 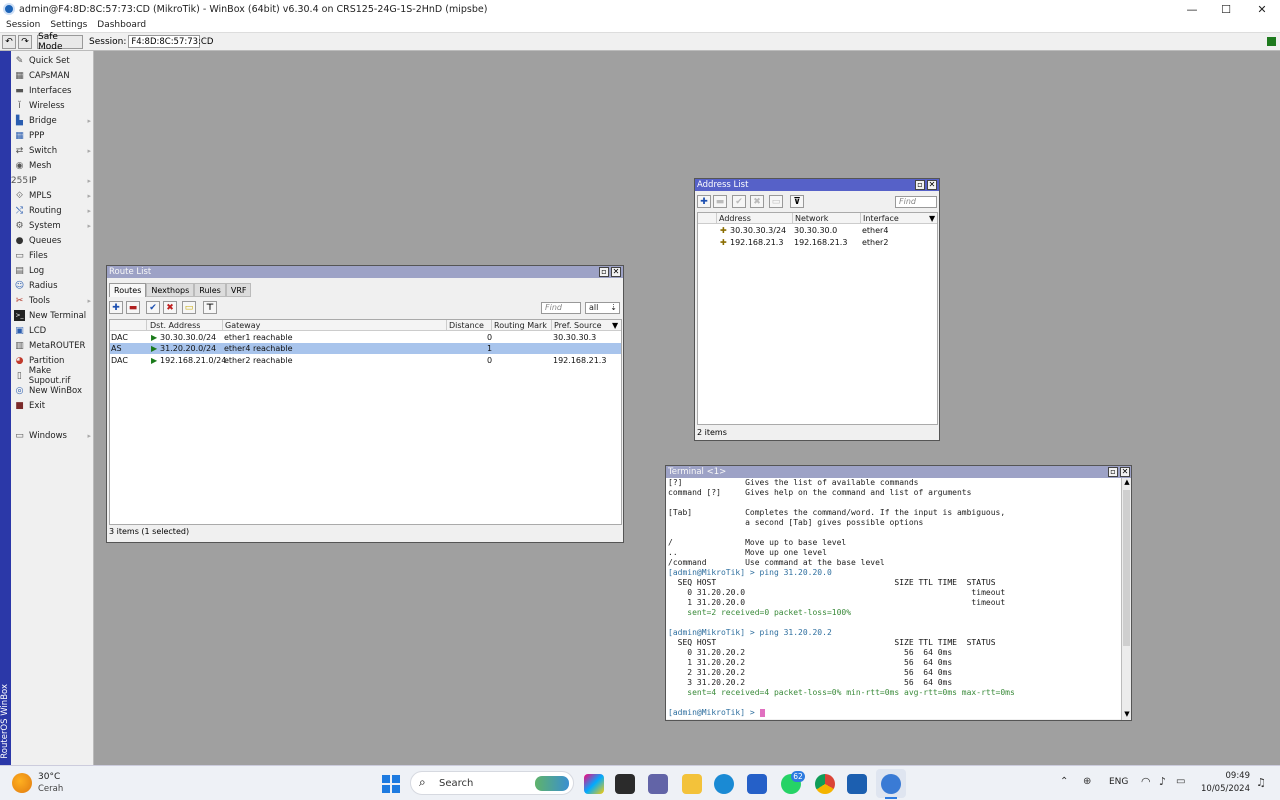 I want to click on address-list-maximize-button: ▫, so click(x=920, y=185).